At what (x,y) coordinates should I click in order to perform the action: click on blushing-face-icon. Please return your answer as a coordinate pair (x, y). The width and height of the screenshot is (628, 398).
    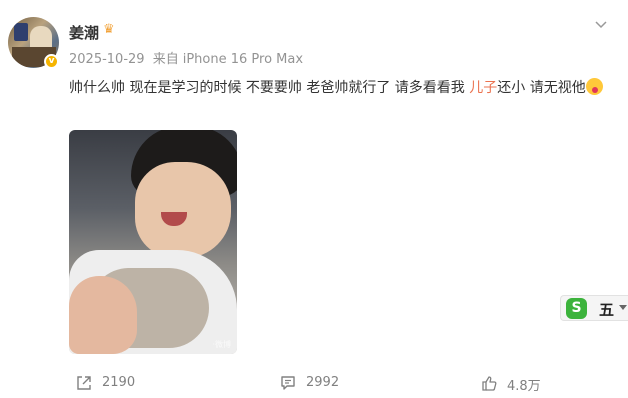
    Looking at the image, I should click on (594, 86).